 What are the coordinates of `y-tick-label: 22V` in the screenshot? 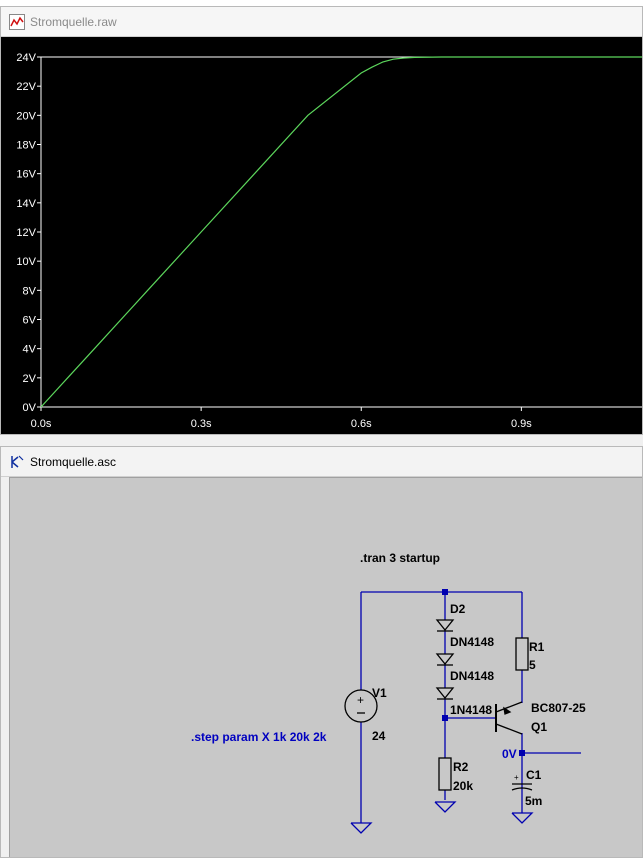 It's located at (26, 87).